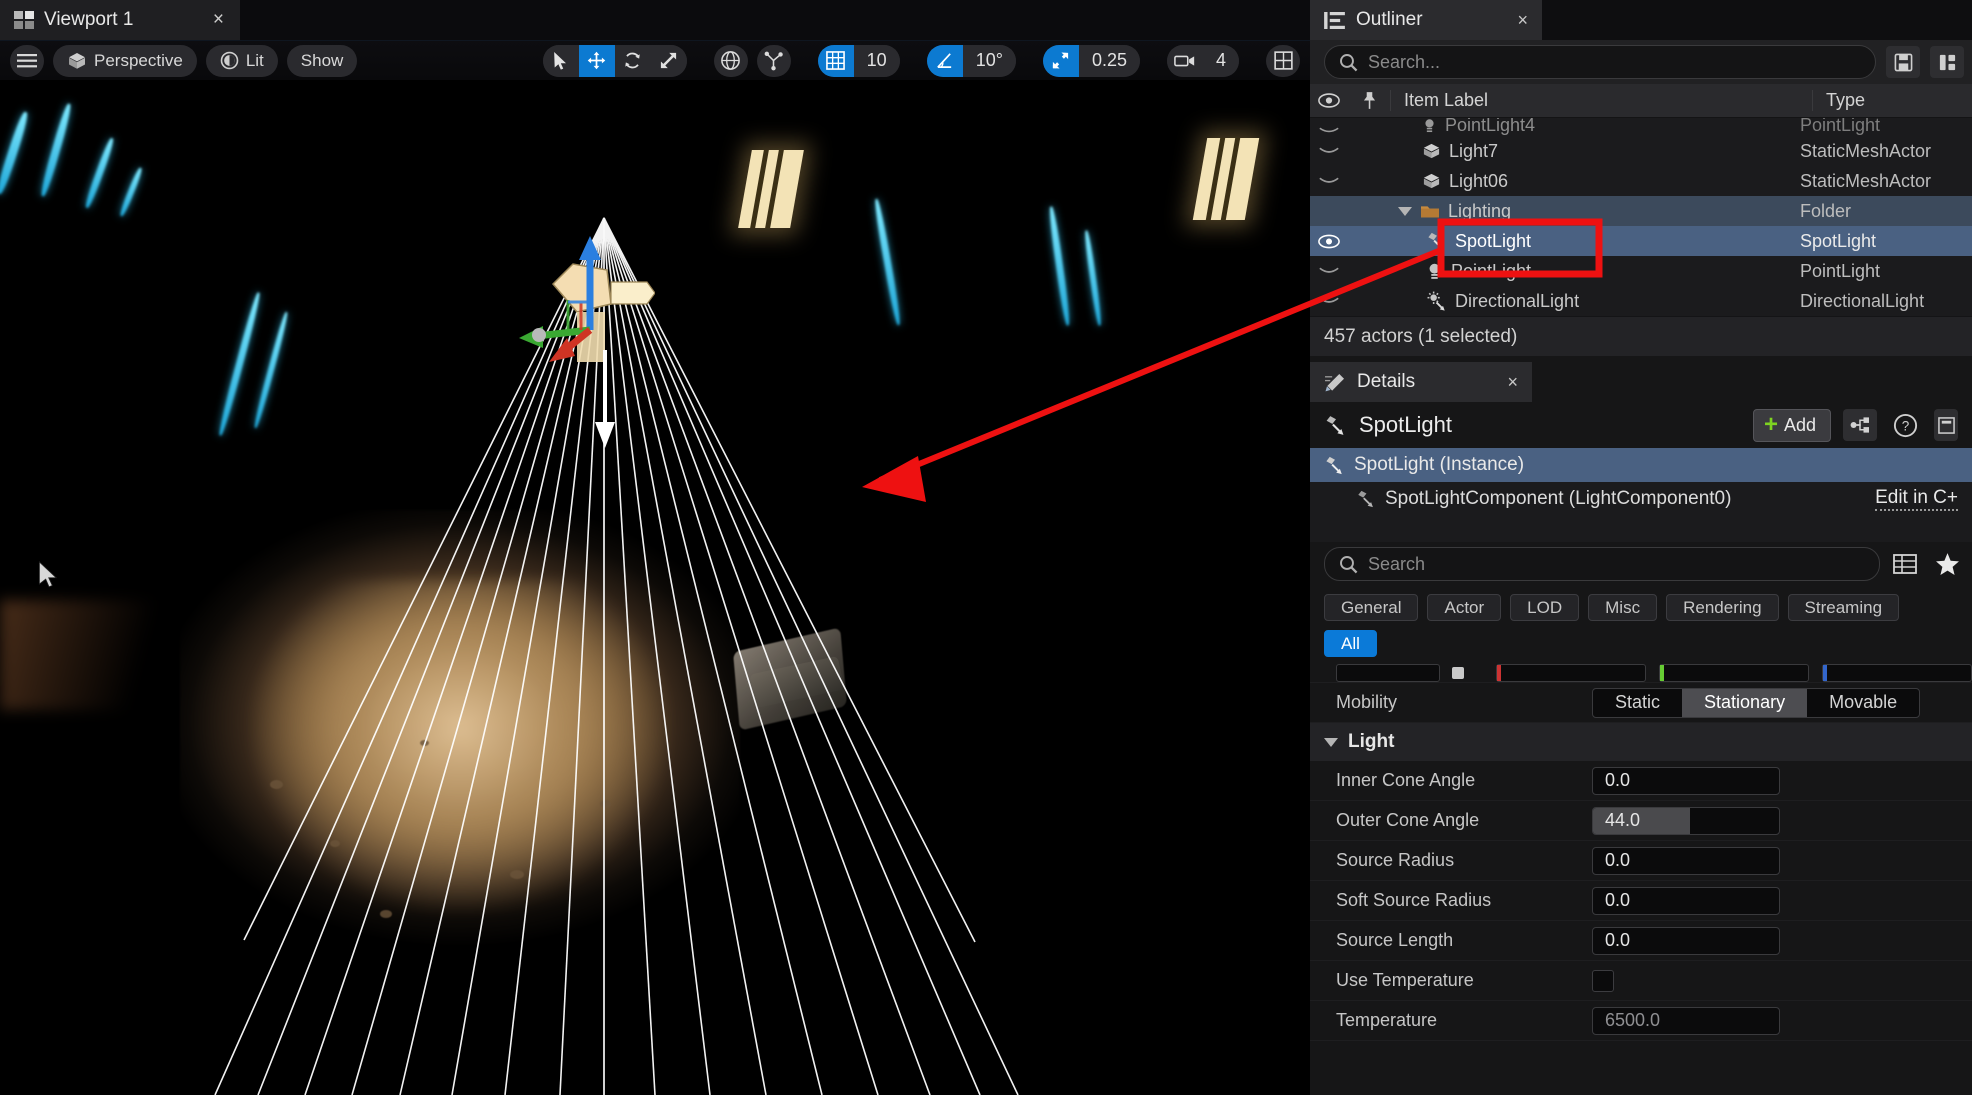 The width and height of the screenshot is (1972, 1095). I want to click on property-label: Source Radius, so click(1395, 860).